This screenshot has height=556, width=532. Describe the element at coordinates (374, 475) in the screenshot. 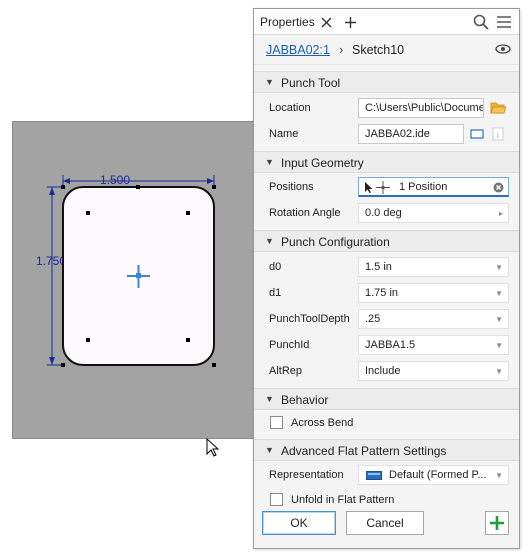

I see `representation-icon` at that location.